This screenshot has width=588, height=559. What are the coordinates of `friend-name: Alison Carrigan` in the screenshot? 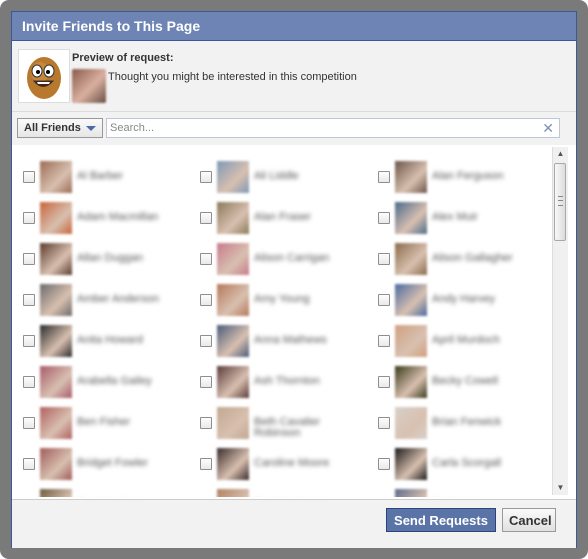 It's located at (292, 258).